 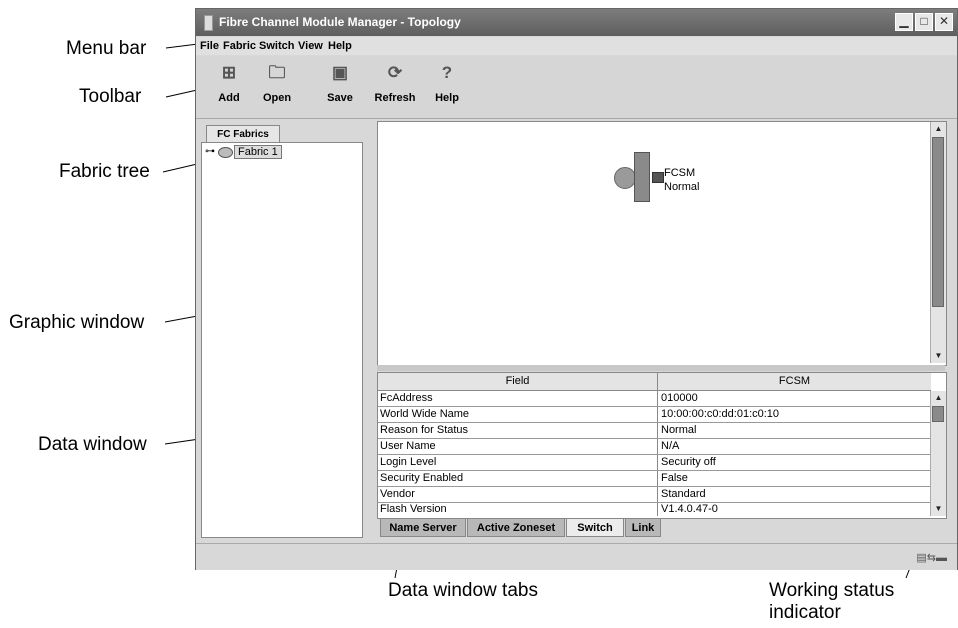 I want to click on callout-fabric-tree: Fabric tree, so click(x=104, y=171).